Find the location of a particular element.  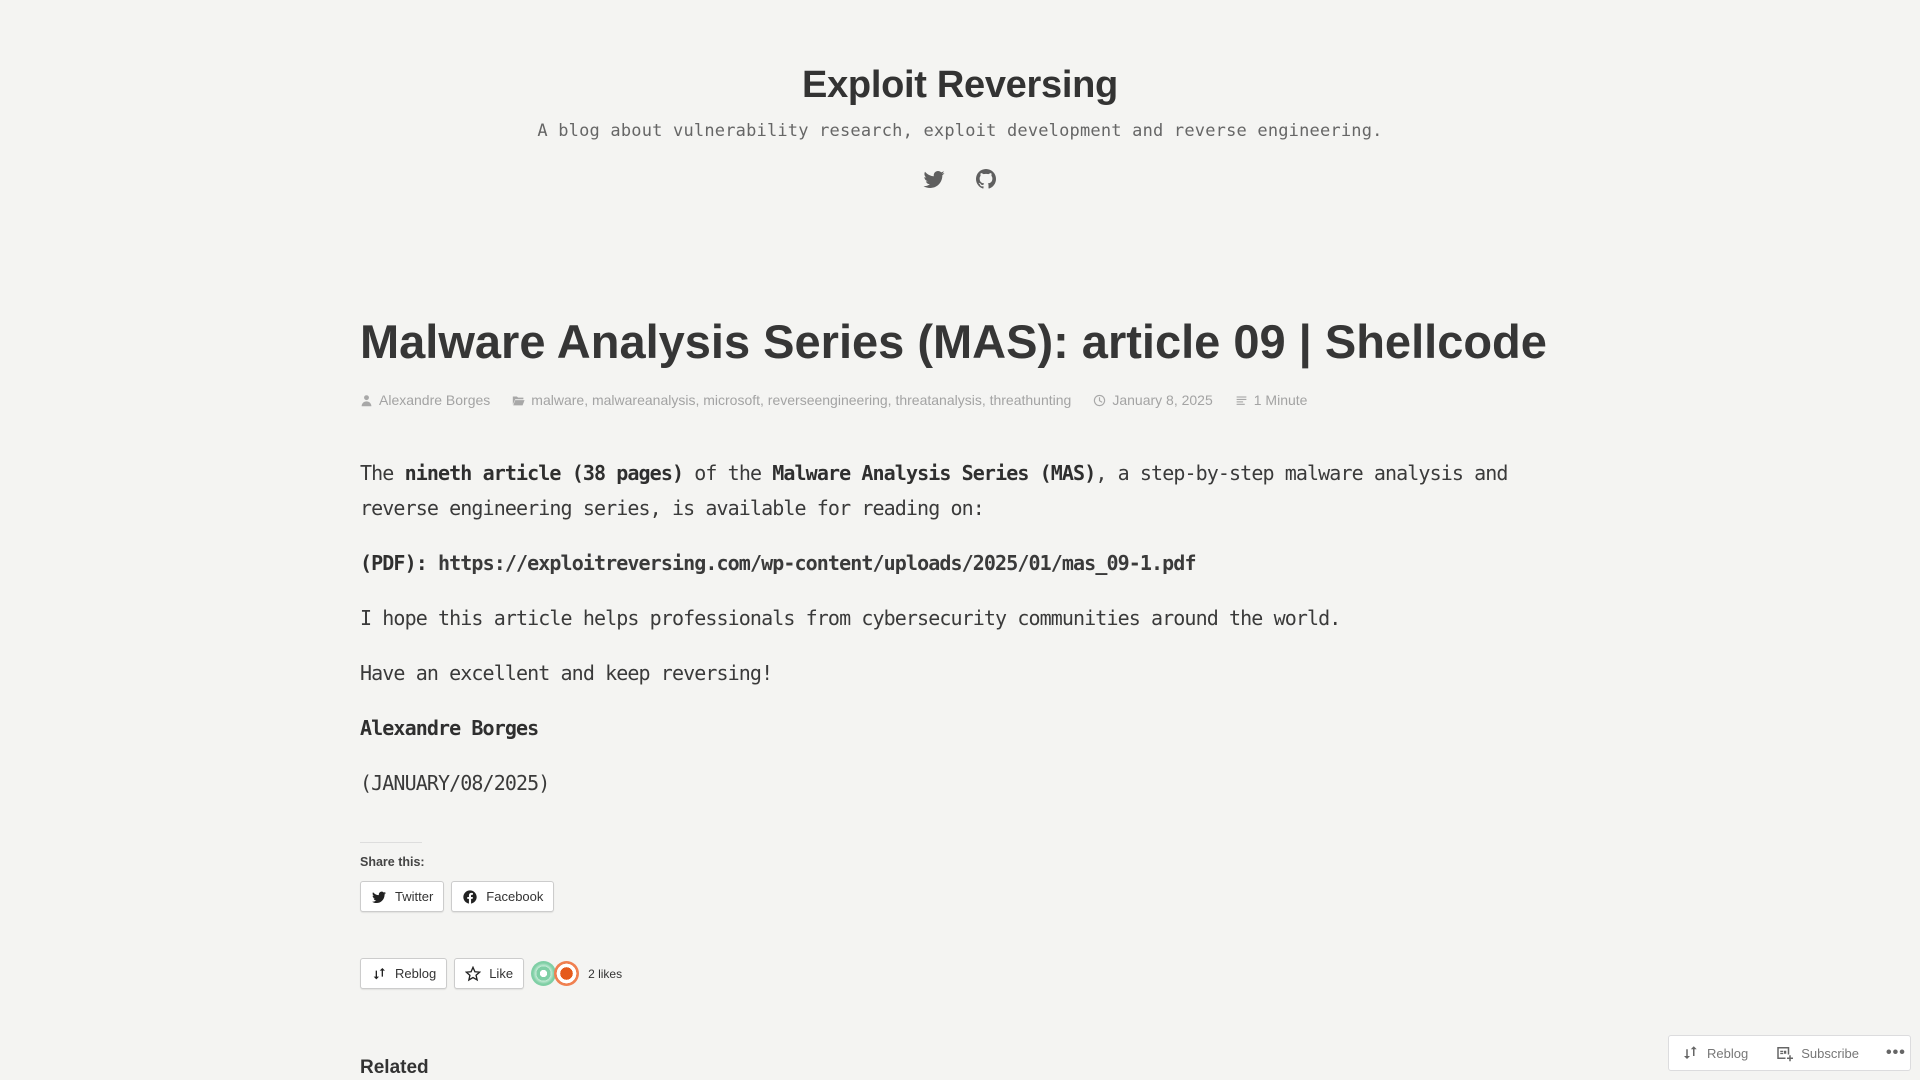

actionbar-subscribe-button: Subscribe is located at coordinates (1817, 1053).